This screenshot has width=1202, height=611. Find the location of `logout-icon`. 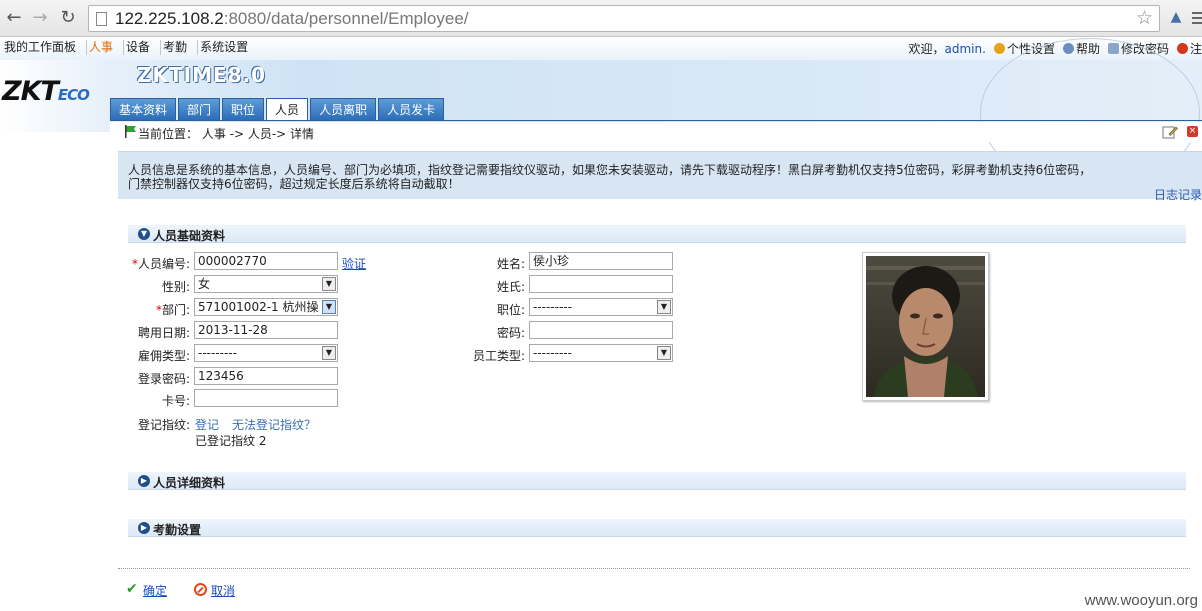

logout-icon is located at coordinates (1182, 48).